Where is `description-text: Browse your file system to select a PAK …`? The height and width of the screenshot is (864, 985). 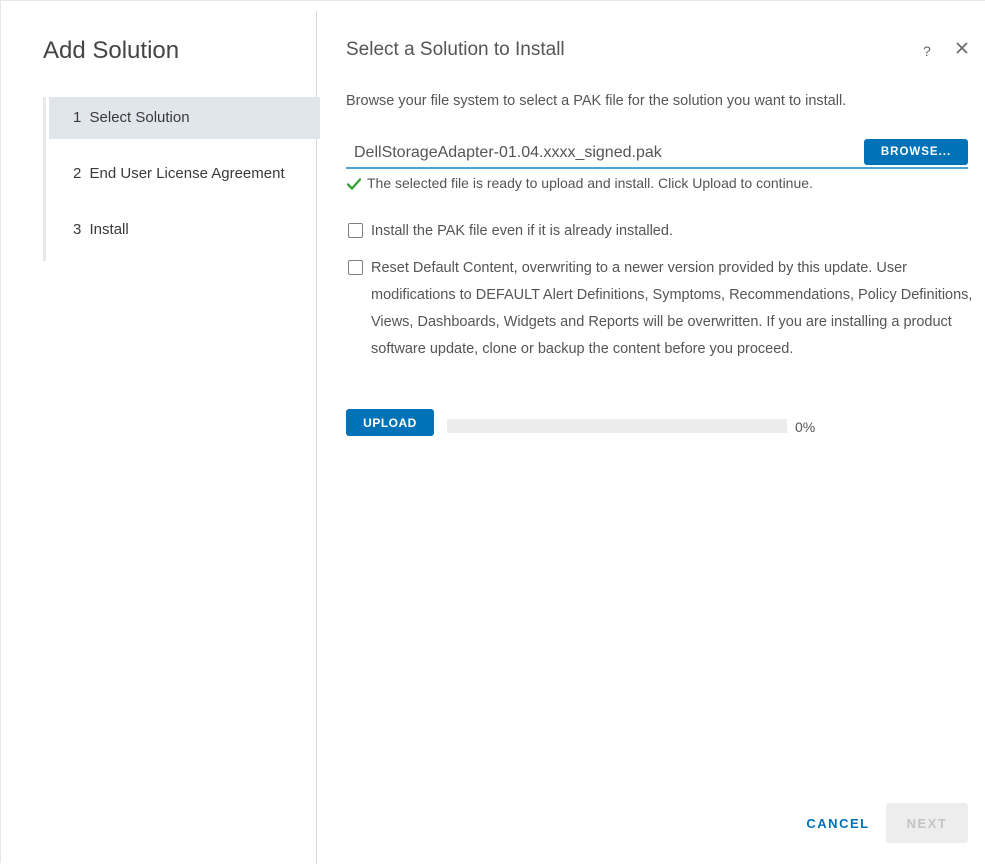 description-text: Browse your file system to select a PAK … is located at coordinates (596, 101).